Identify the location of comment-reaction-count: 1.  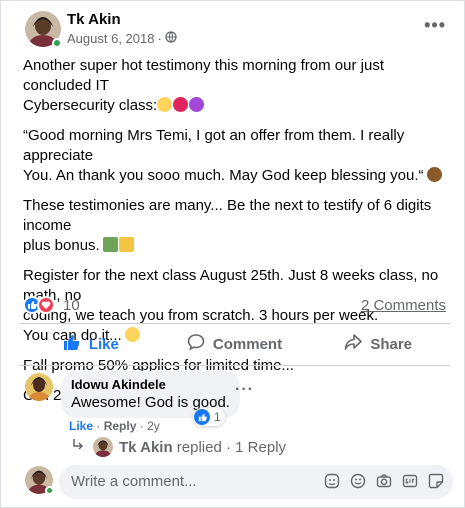
(217, 417).